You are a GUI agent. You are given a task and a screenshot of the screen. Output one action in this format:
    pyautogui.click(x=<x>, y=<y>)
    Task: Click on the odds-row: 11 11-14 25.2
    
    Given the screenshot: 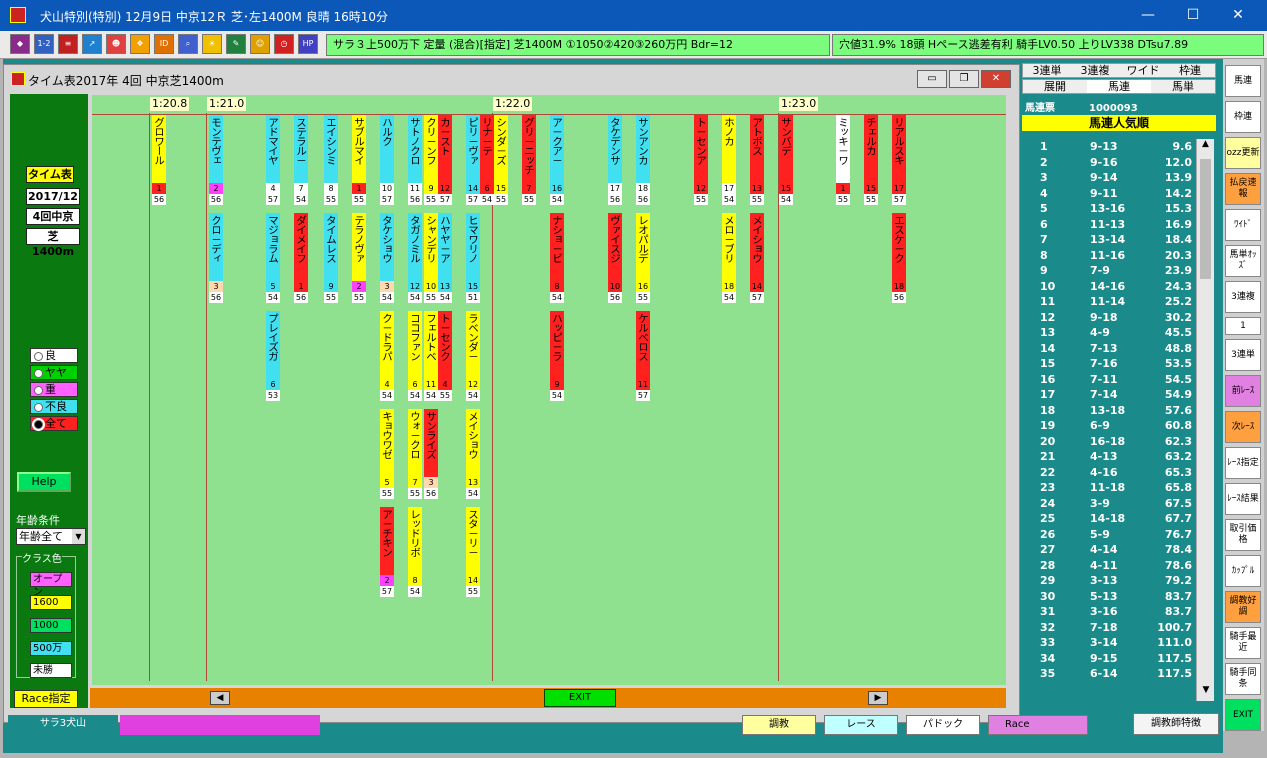 What is the action you would take?
    pyautogui.click(x=1109, y=302)
    